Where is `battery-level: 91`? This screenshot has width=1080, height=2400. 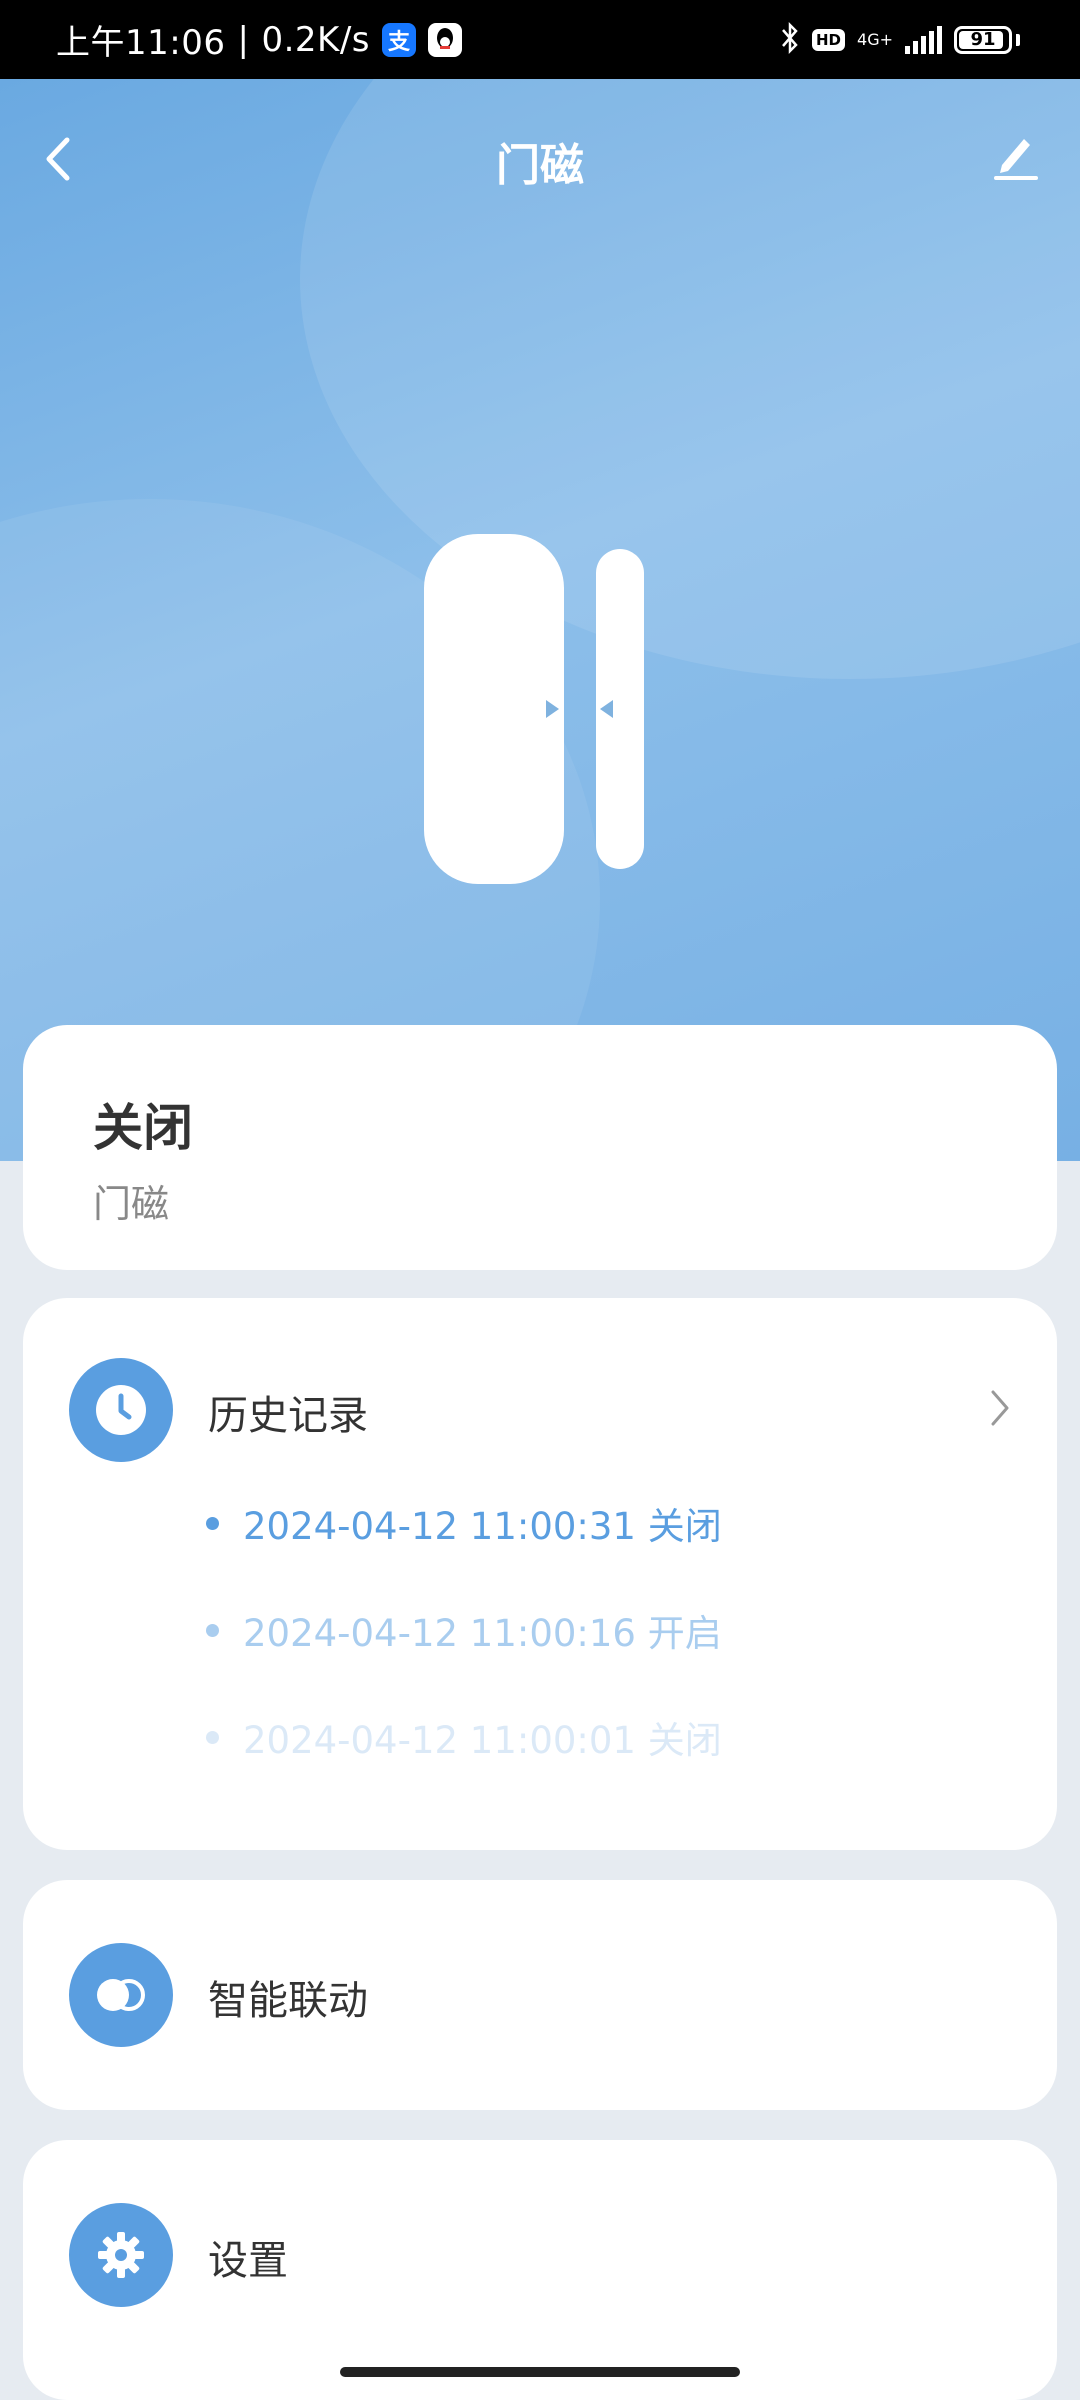
battery-level: 91 is located at coordinates (983, 39).